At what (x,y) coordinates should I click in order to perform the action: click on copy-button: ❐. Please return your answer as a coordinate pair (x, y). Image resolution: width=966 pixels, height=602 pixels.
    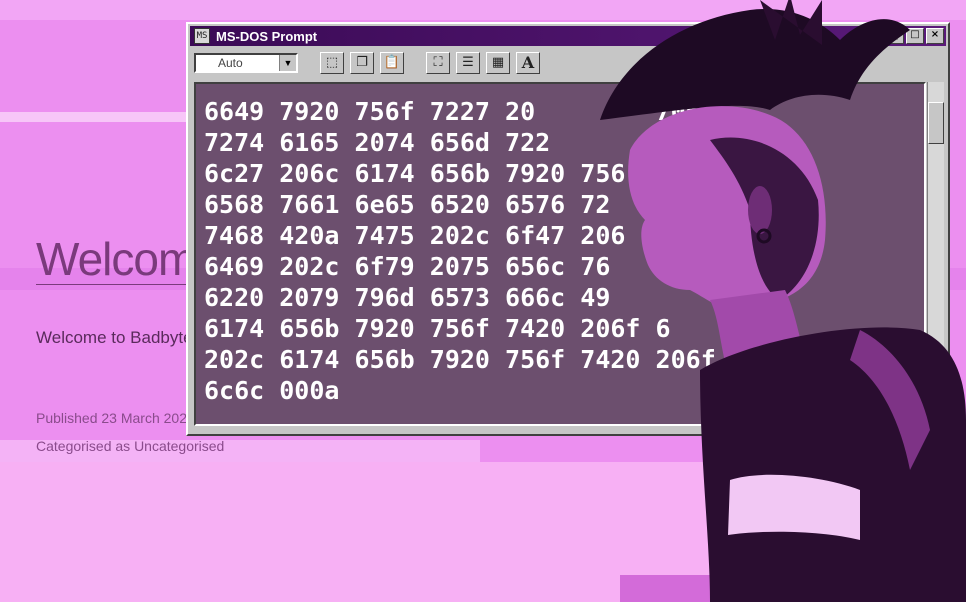
    Looking at the image, I should click on (362, 63).